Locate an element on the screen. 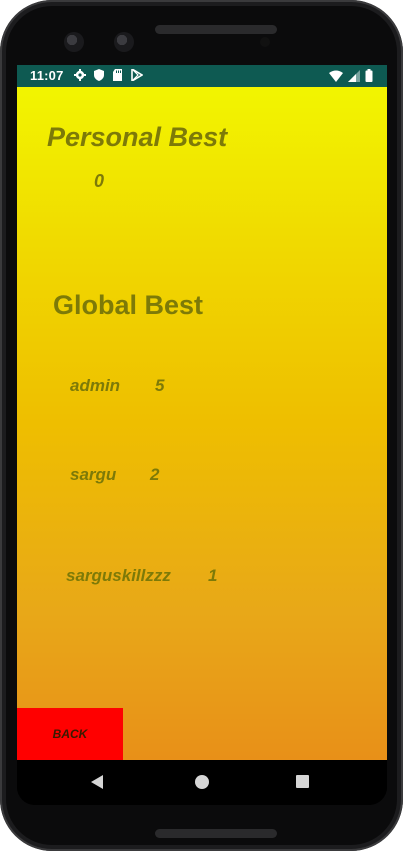  player-name: sarguskillzzz is located at coordinates (118, 575).